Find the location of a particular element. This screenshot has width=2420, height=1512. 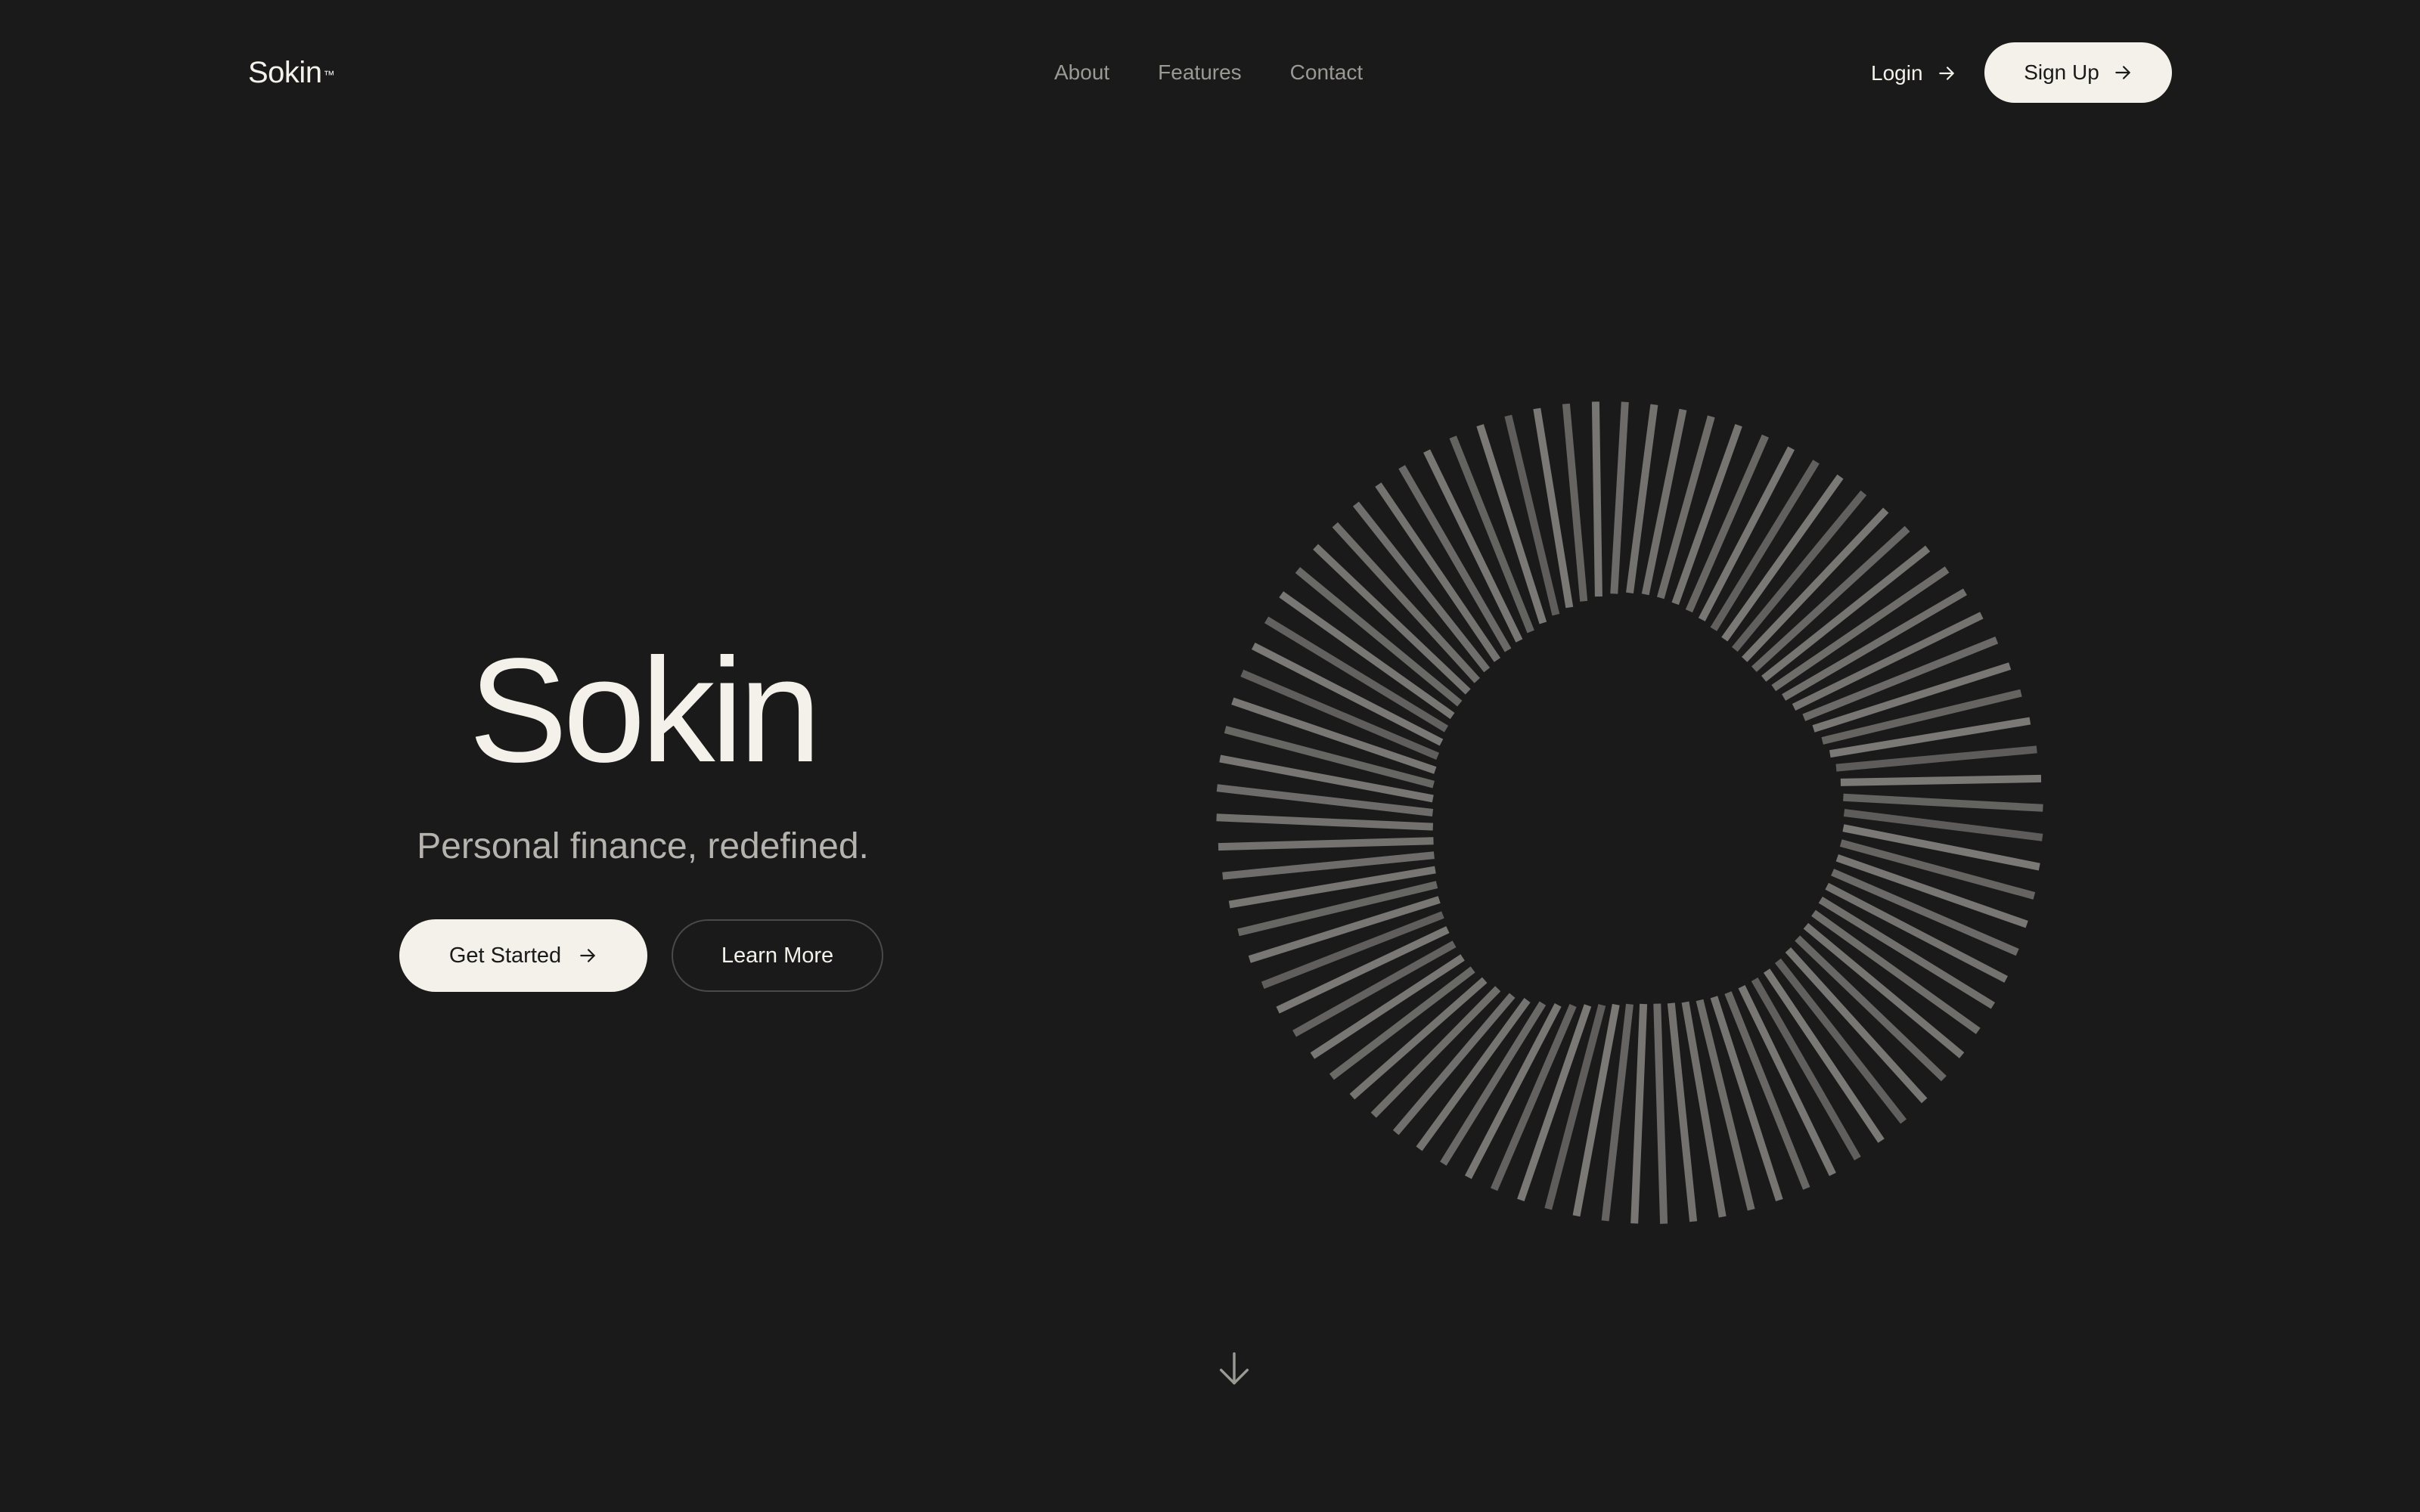

arrow-down-icon is located at coordinates (1234, 1368).